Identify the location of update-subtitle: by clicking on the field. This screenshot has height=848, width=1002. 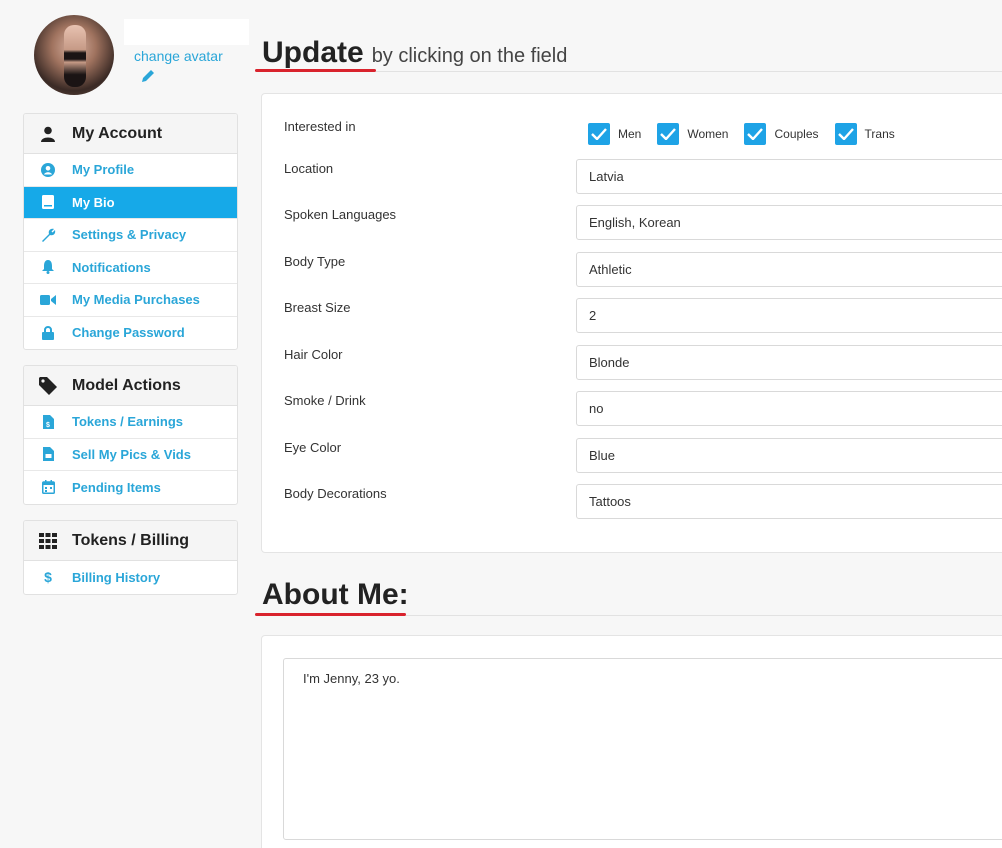
(469, 56).